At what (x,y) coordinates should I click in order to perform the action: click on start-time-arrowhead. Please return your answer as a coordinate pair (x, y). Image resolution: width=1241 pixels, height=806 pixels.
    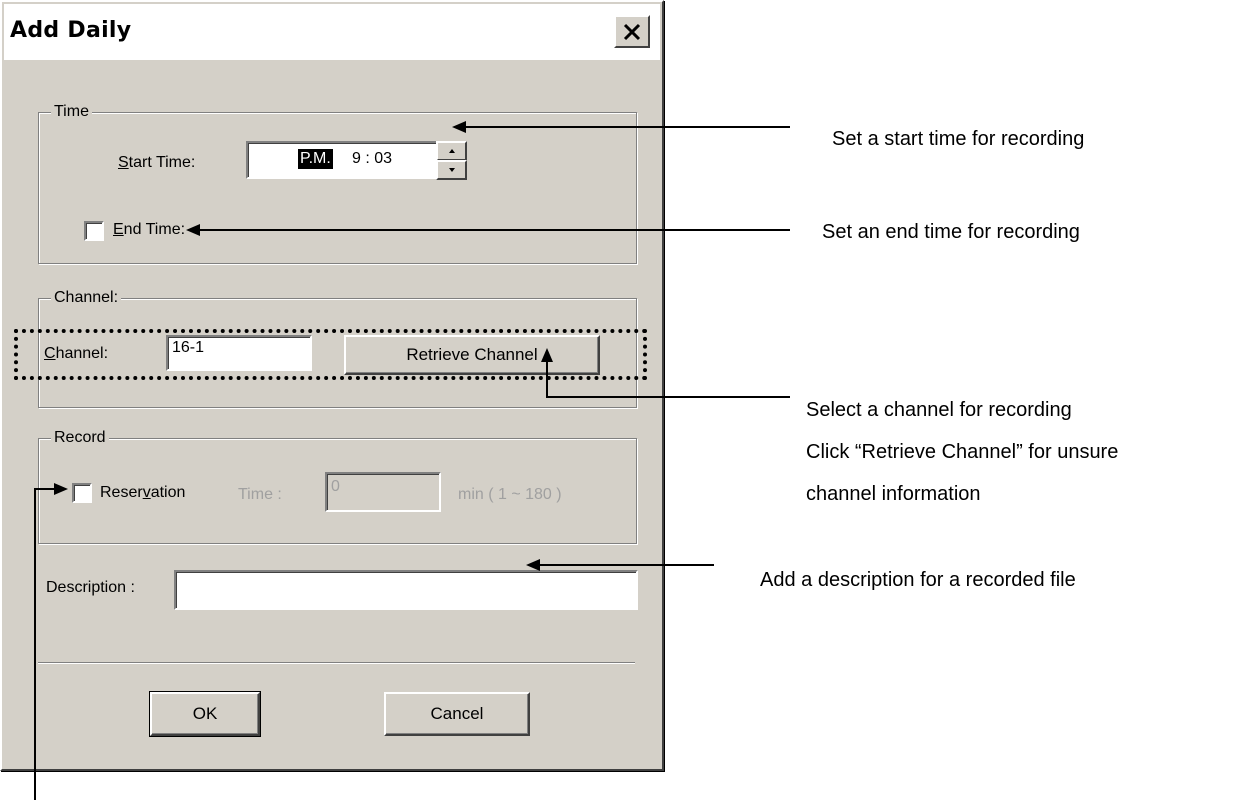
    Looking at the image, I should click on (459, 127).